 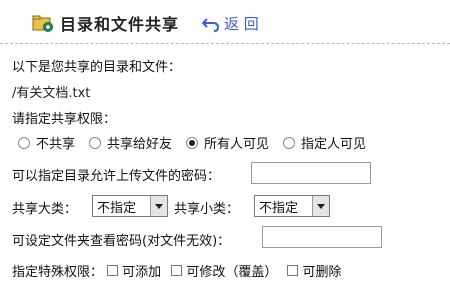 What do you see at coordinates (322, 272) in the screenshot?
I see `checkbox-label: 可删除` at bounding box center [322, 272].